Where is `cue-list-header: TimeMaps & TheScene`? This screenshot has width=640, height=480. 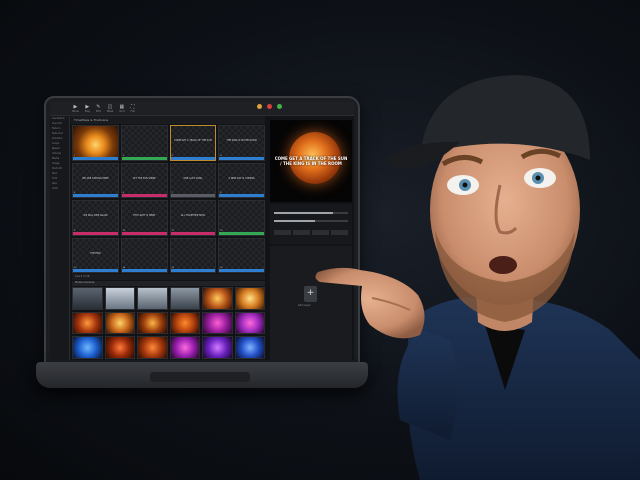 cue-list-header: TimeMaps & TheScene is located at coordinates (168, 120).